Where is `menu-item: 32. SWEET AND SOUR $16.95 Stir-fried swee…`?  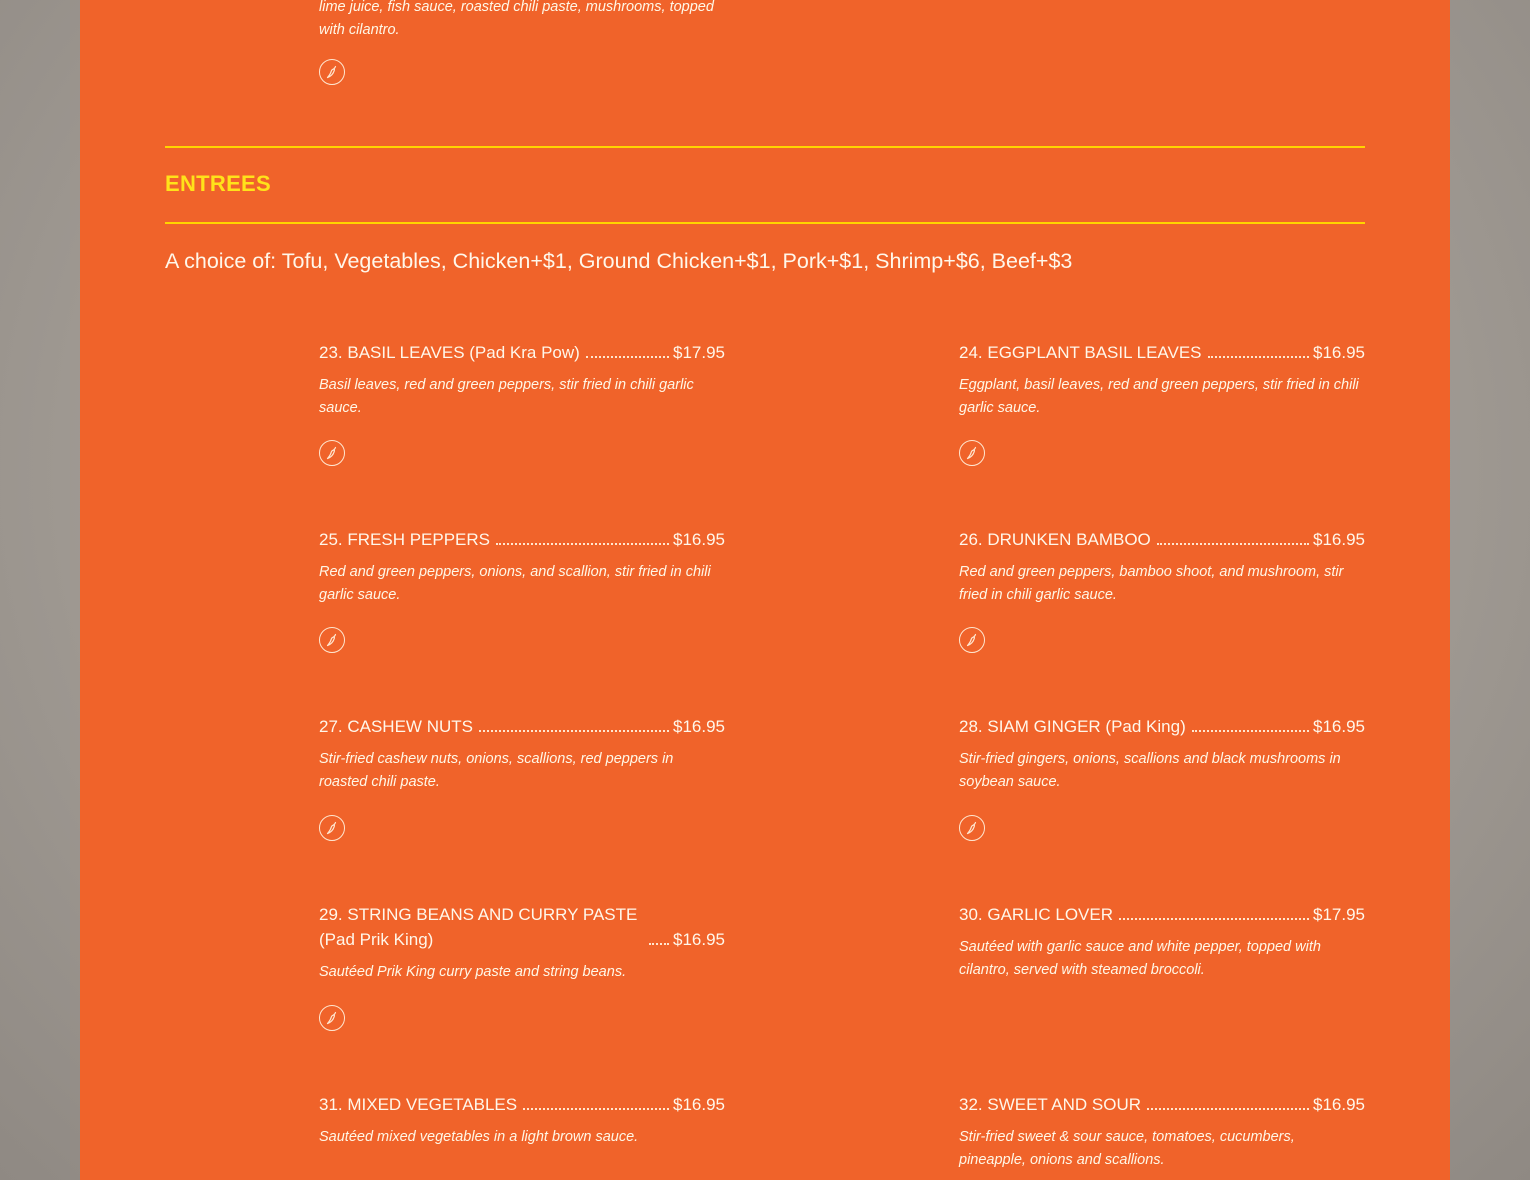 menu-item: 32. SWEET AND SOUR $16.95 Stir-fried swee… is located at coordinates (1162, 1131).